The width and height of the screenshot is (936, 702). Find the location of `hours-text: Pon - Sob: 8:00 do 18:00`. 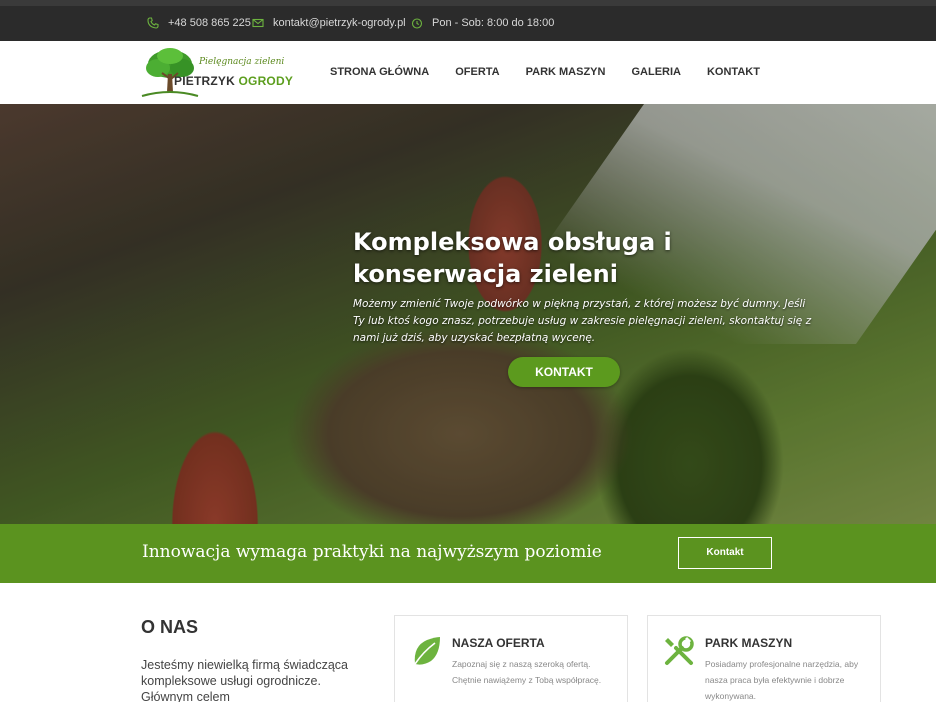

hours-text: Pon - Sob: 8:00 do 18:00 is located at coordinates (493, 23).